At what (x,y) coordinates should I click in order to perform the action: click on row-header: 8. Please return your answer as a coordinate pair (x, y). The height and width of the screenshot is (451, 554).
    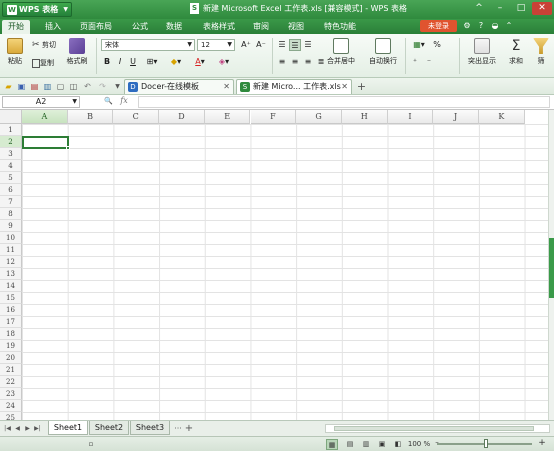
    Looking at the image, I should click on (11, 214).